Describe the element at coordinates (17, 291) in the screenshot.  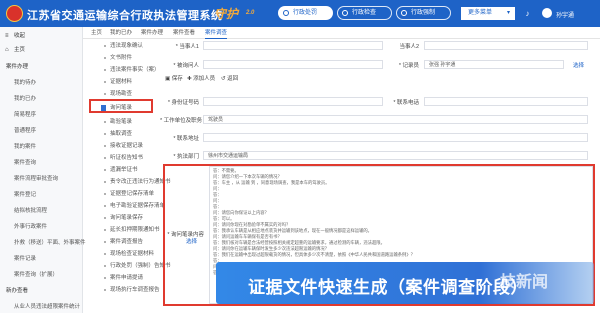
I see `sidebar-item-label: 新办查看` at that location.